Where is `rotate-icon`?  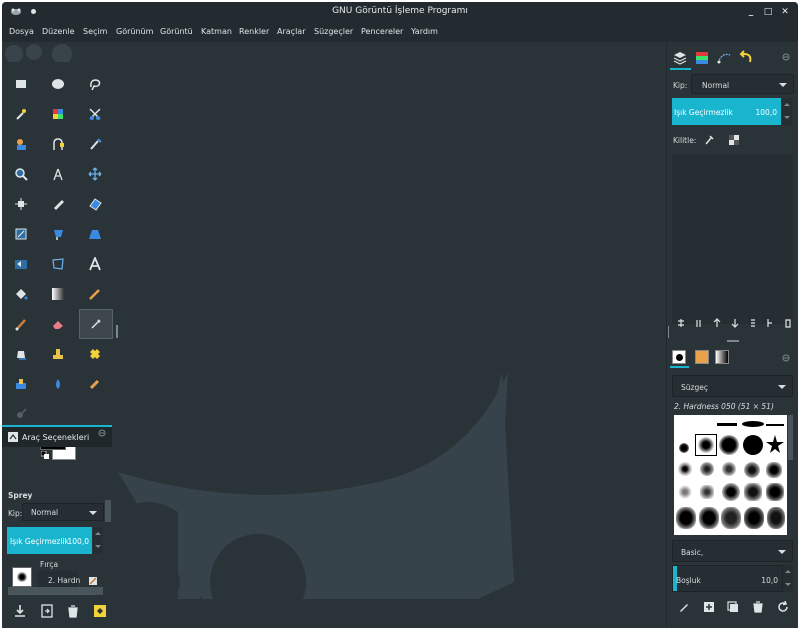
rotate-icon is located at coordinates (21, 234).